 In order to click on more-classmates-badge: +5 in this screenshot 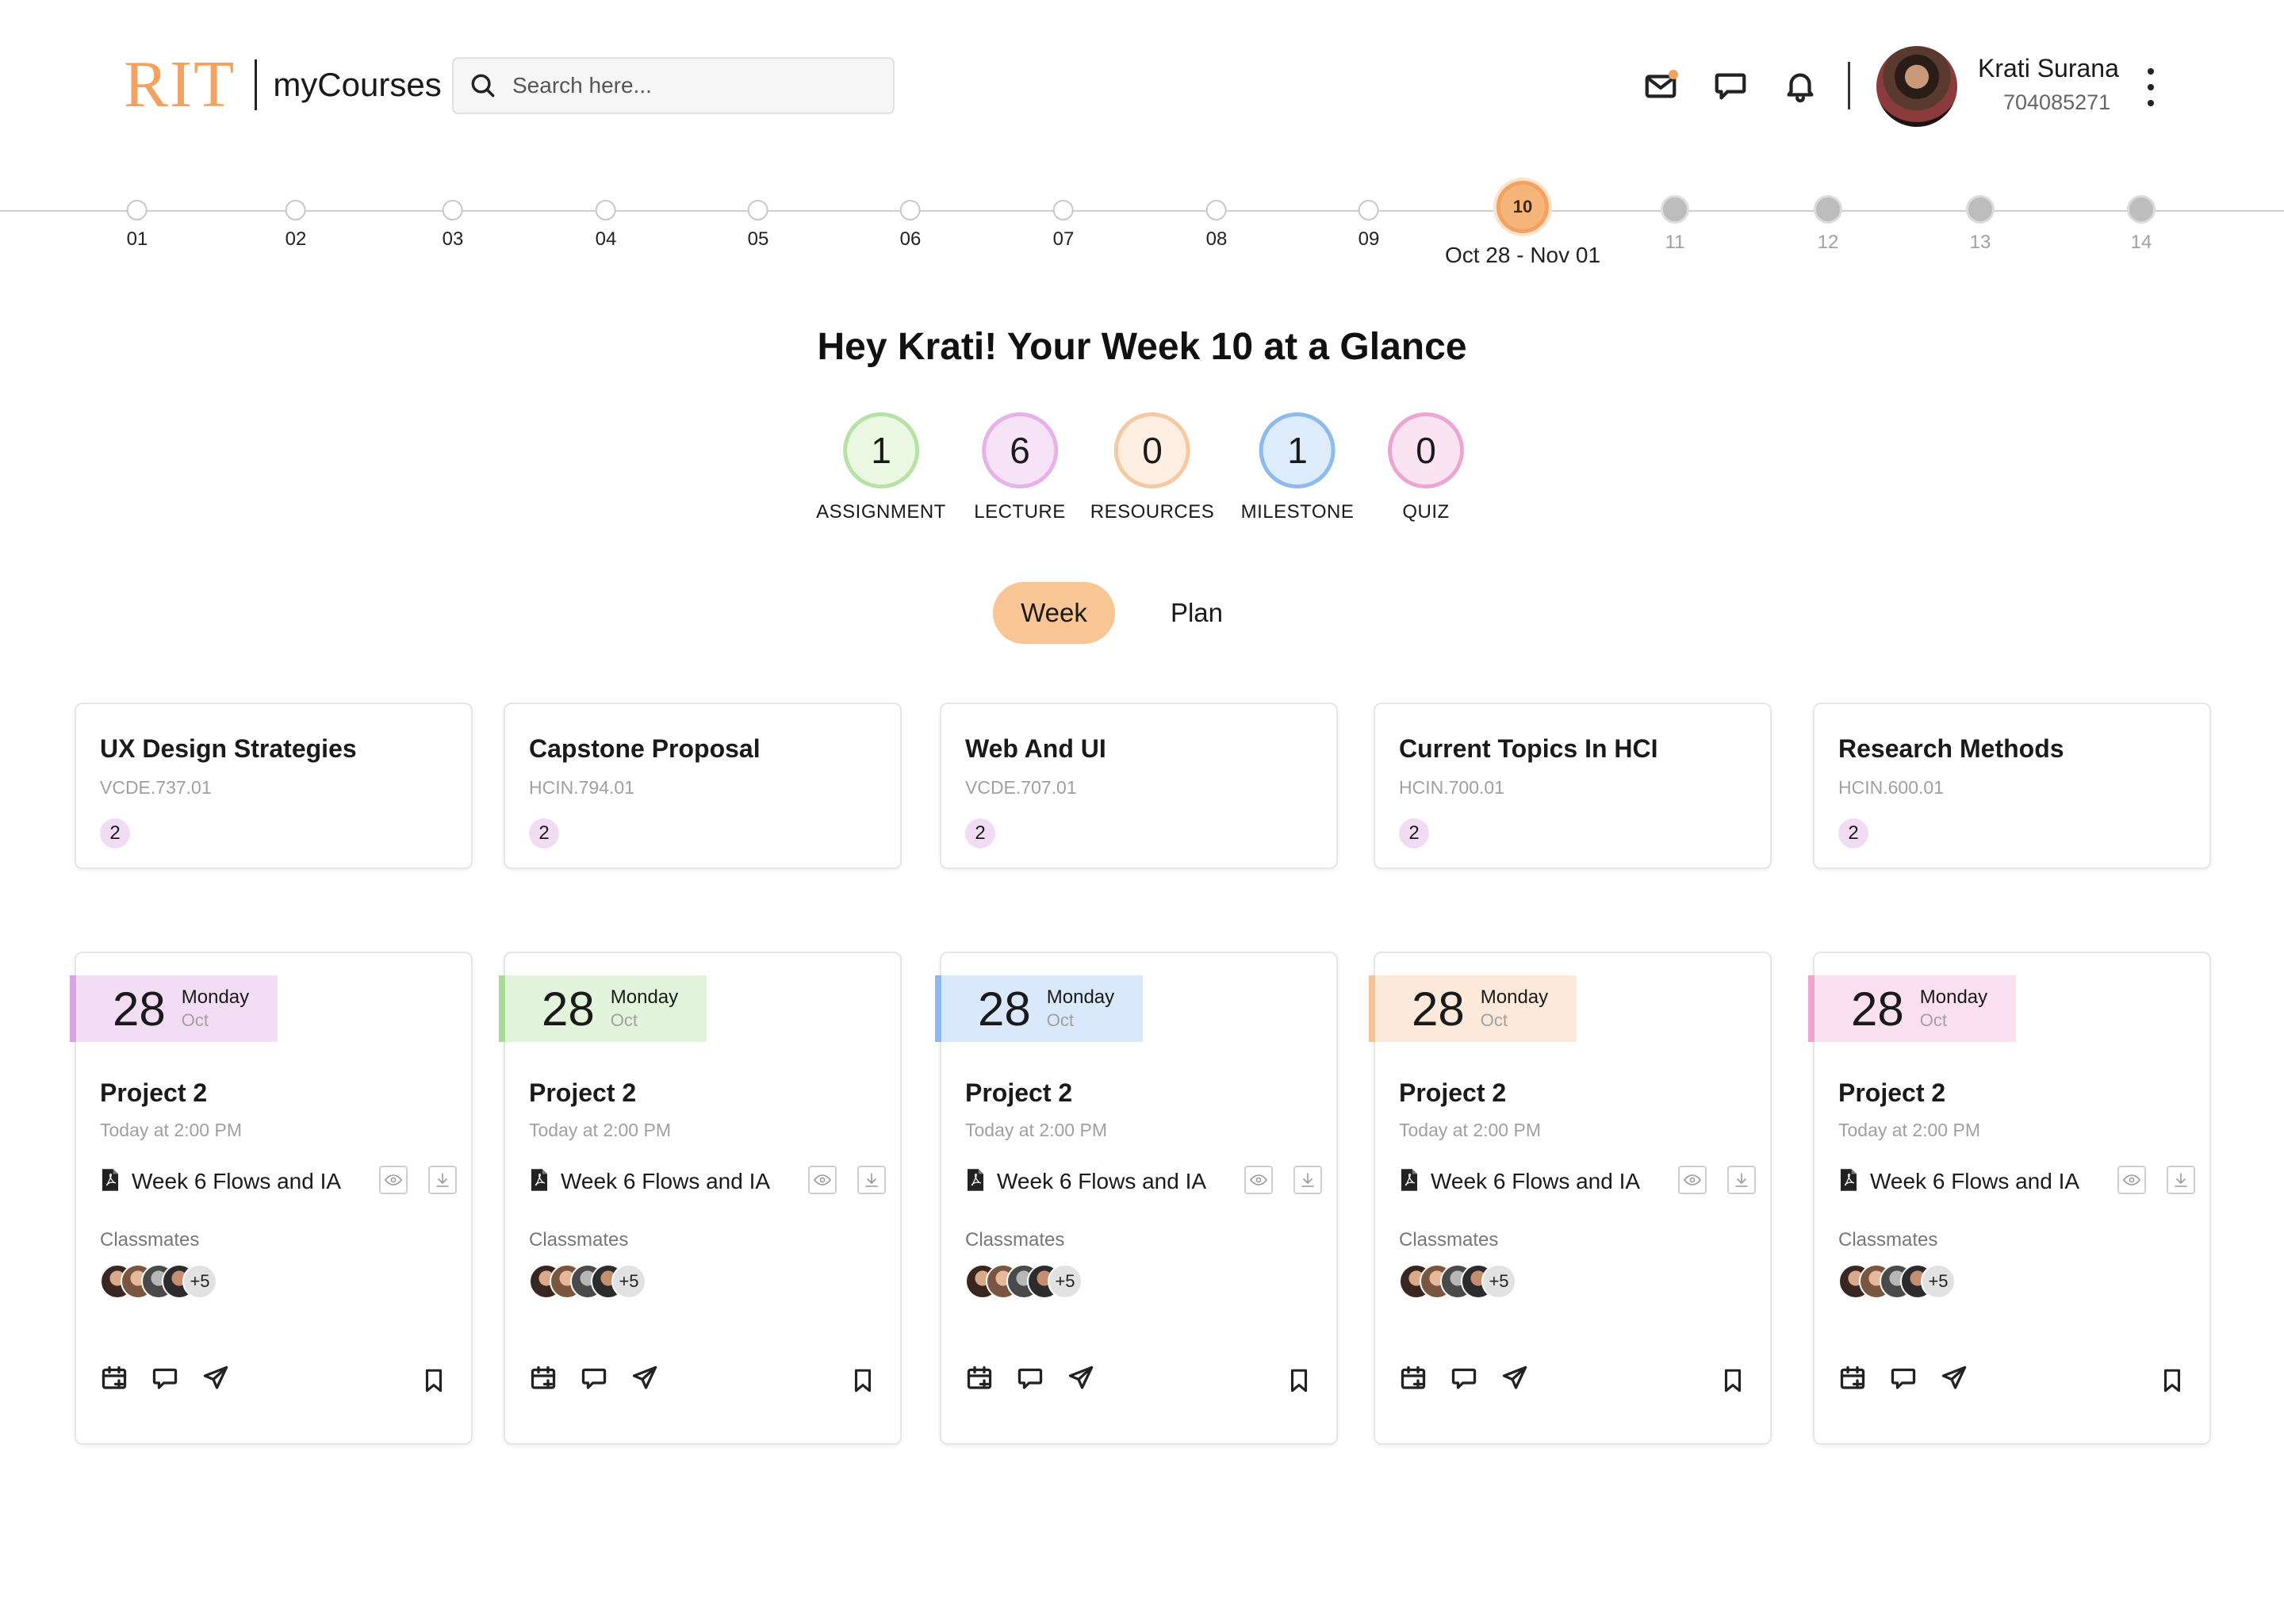, I will do `click(628, 1281)`.